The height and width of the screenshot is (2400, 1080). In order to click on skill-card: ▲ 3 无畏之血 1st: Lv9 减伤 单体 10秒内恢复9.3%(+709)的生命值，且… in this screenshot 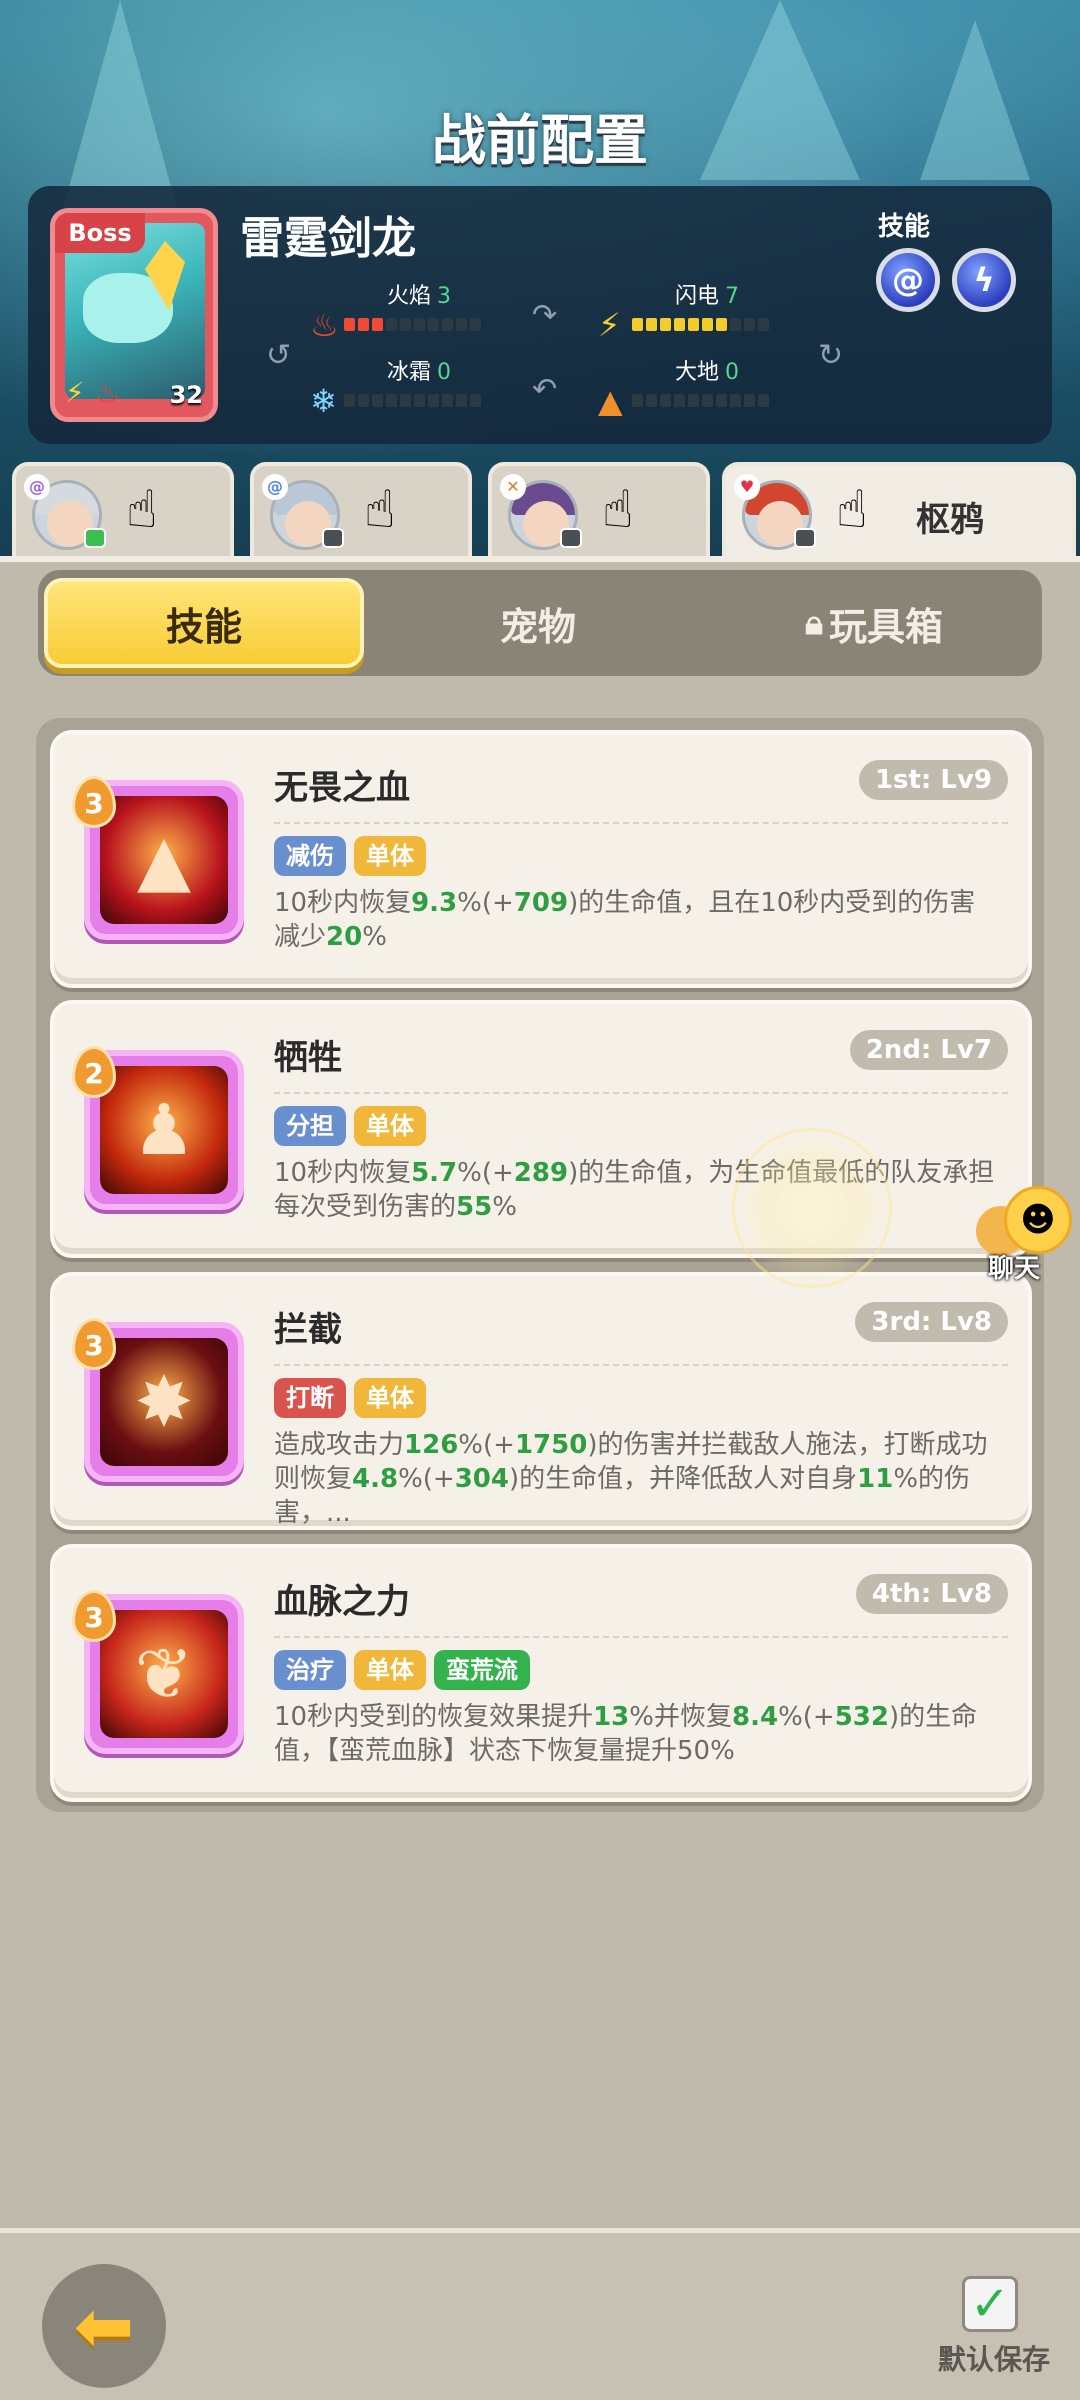, I will do `click(541, 859)`.